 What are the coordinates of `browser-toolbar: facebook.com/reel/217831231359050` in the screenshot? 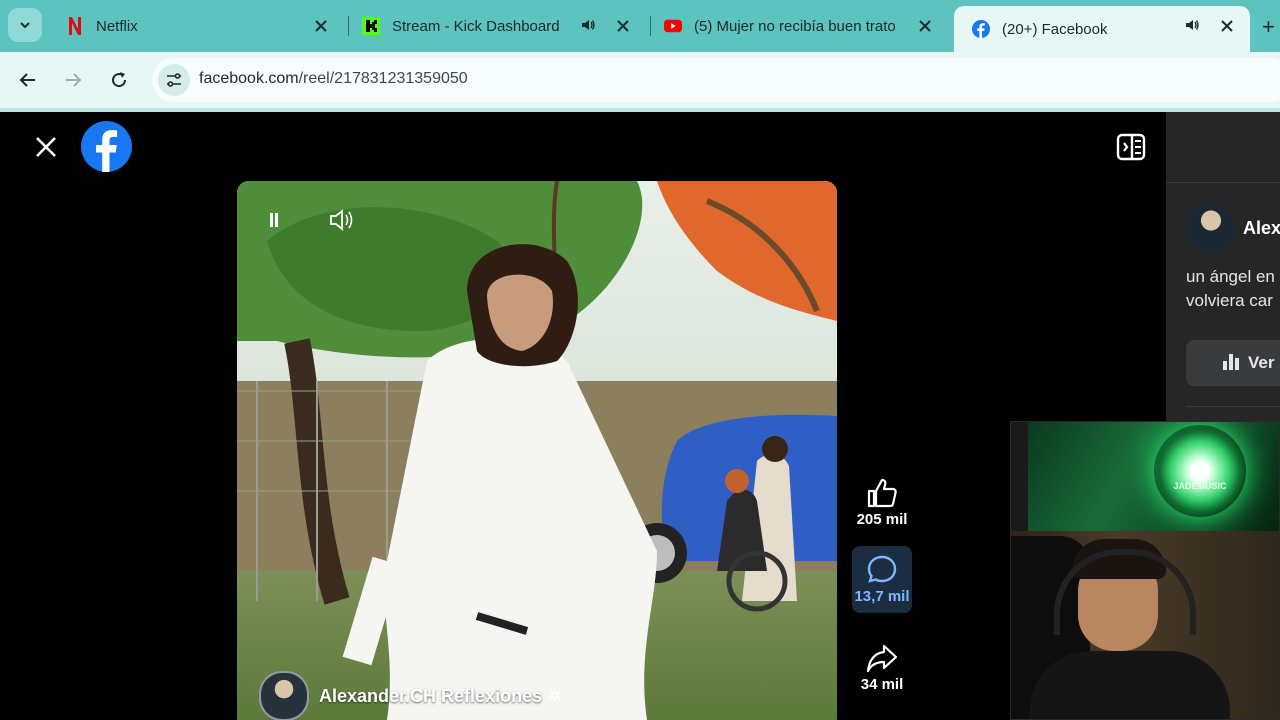 It's located at (640, 80).